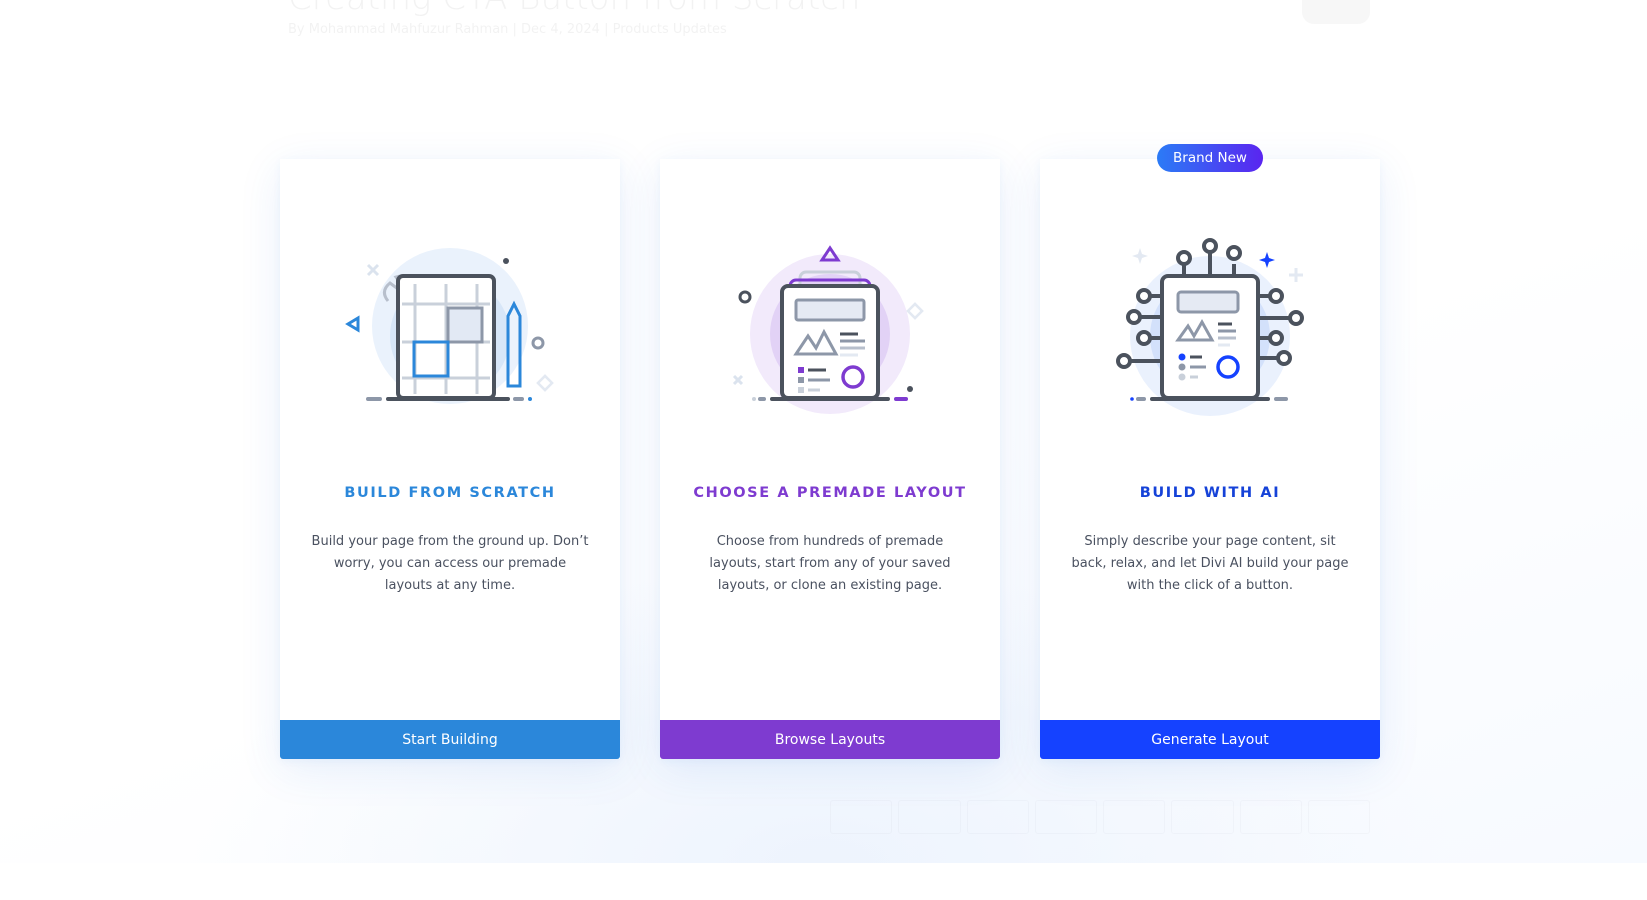  I want to click on background-article-title: Creating CTA Button from Scratch, so click(574, 9).